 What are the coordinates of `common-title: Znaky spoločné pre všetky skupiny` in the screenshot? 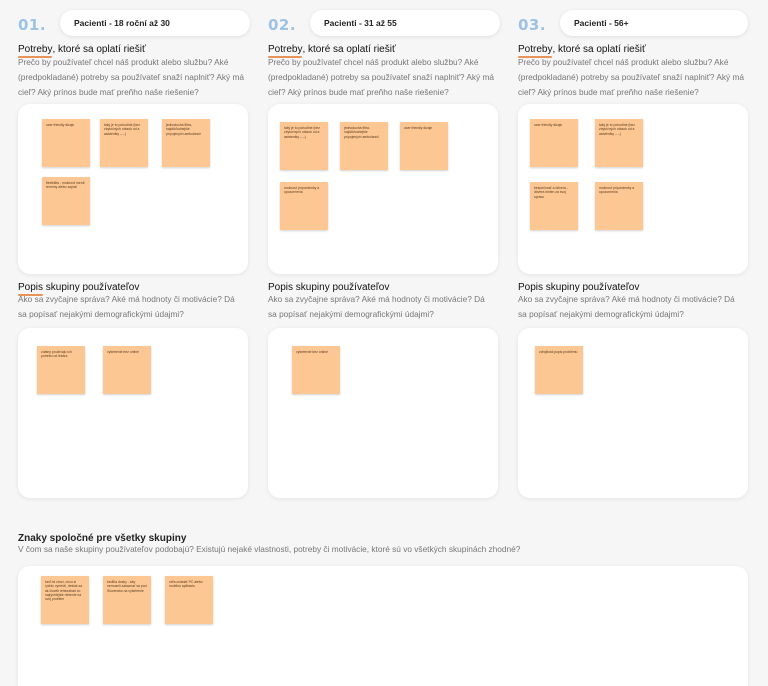 It's located at (102, 538).